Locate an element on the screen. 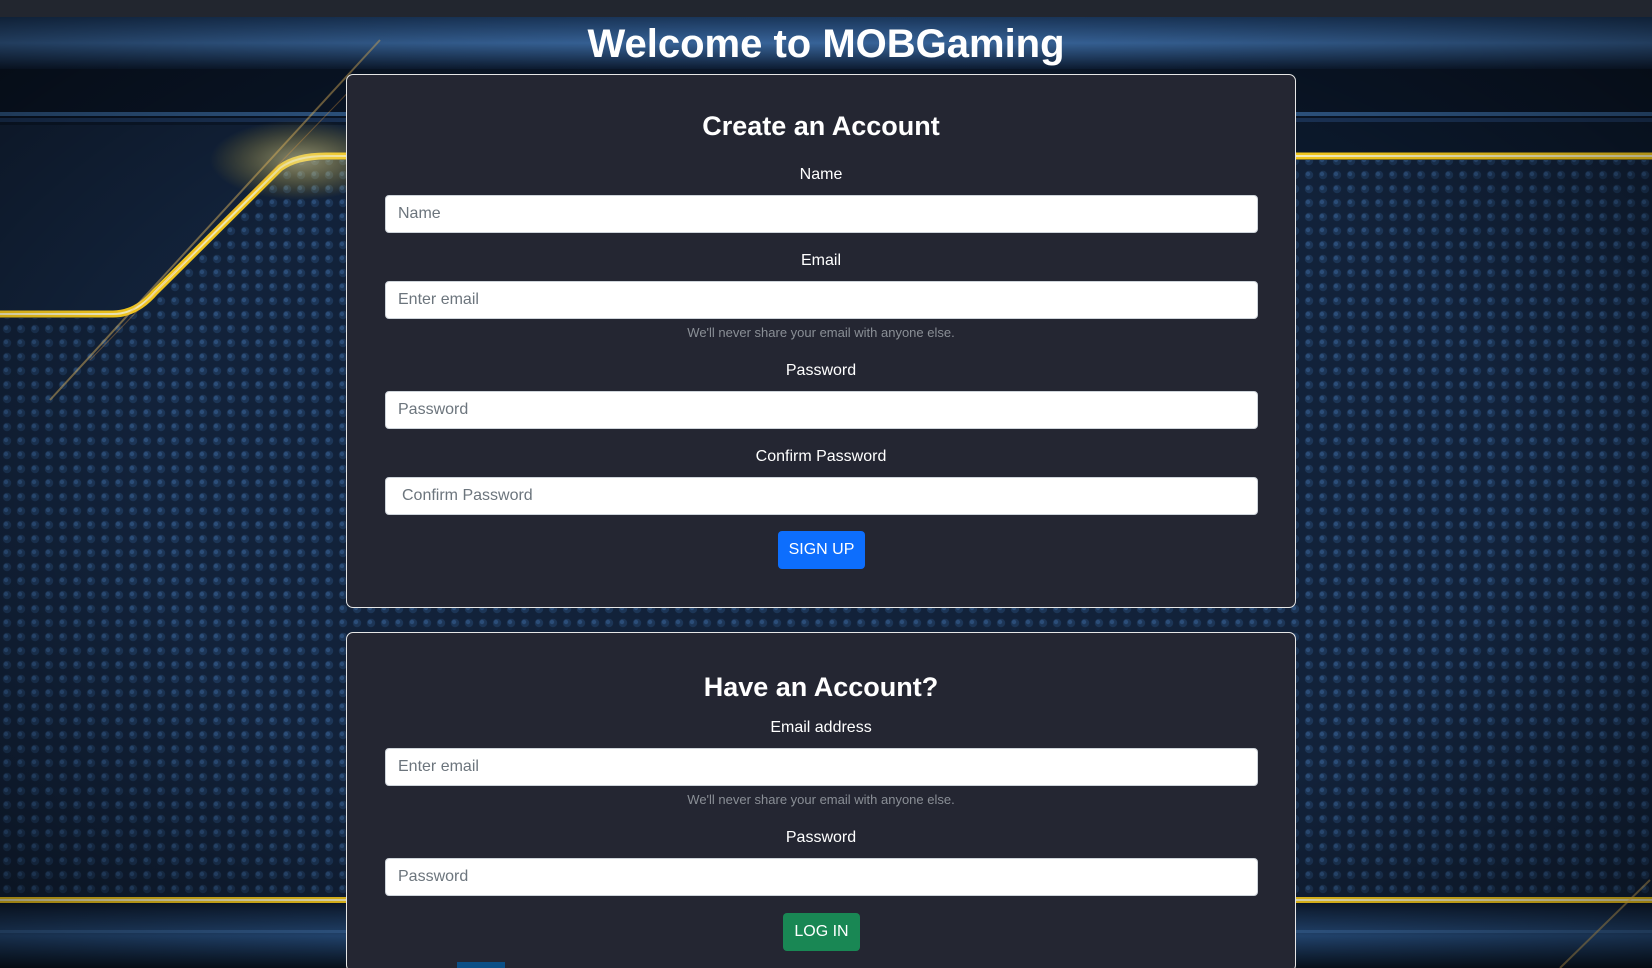 Image resolution: width=1652 pixels, height=968 pixels. login-button: LOG IN is located at coordinates (821, 932).